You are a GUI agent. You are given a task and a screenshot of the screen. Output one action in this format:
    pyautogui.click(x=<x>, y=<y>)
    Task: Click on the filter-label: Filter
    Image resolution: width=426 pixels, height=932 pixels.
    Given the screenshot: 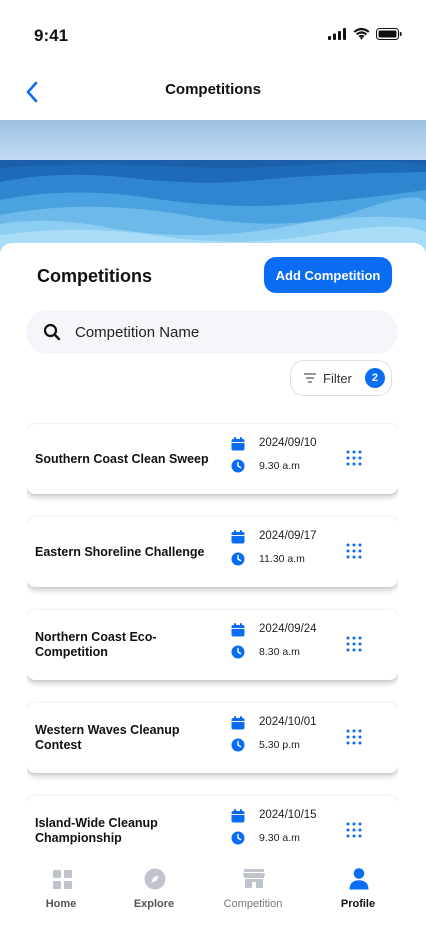 What is the action you would take?
    pyautogui.click(x=337, y=378)
    